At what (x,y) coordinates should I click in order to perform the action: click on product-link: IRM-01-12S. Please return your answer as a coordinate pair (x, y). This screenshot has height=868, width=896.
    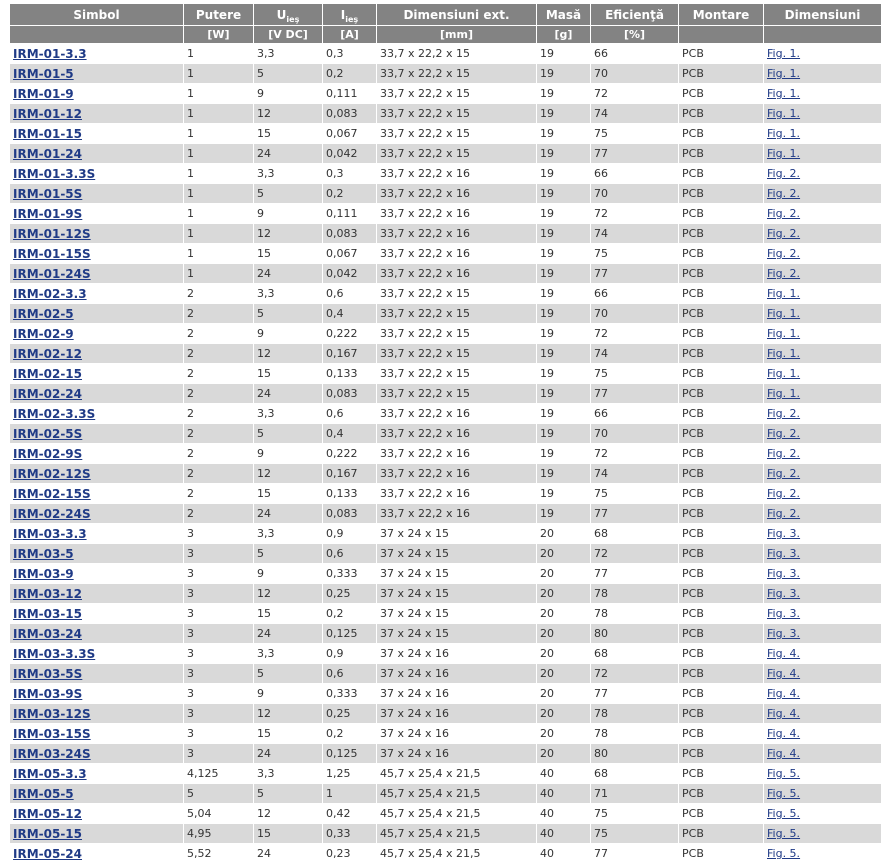
    Looking at the image, I should click on (52, 234).